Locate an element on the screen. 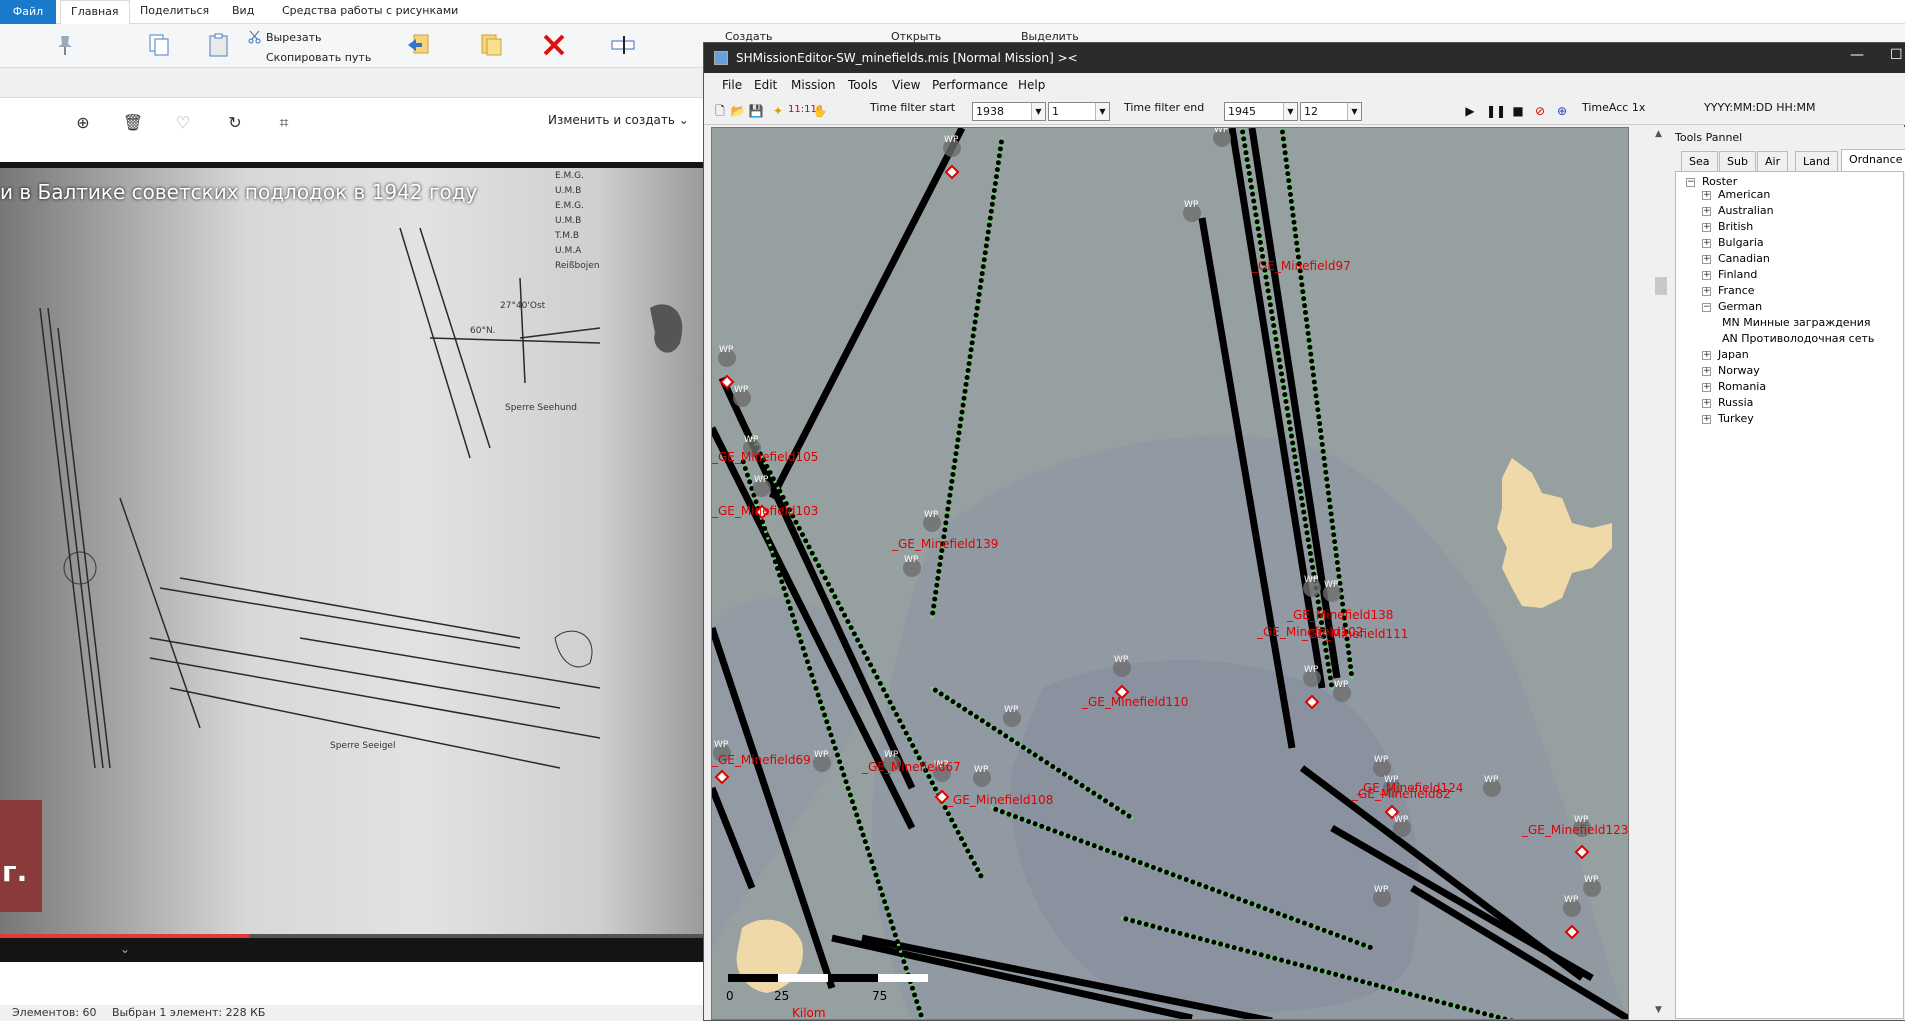 This screenshot has width=1905, height=1021. tab-home: Главная is located at coordinates (95, 12).